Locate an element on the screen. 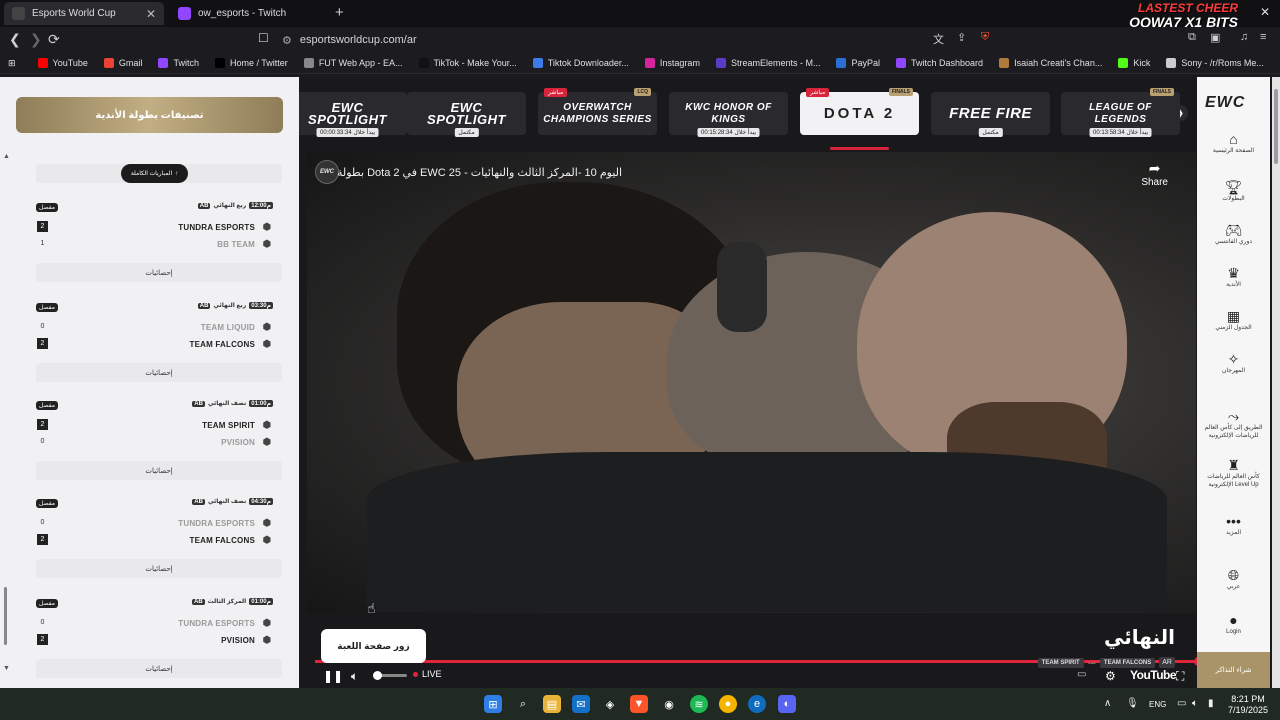  network-icon: ▭ is located at coordinates (1181, 703).